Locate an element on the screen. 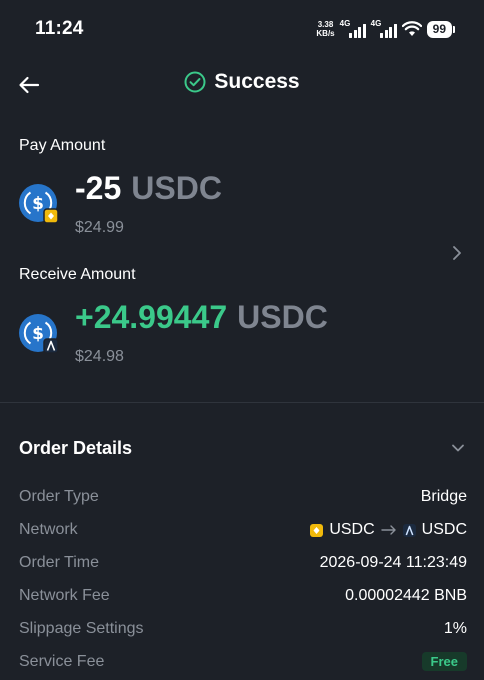 This screenshot has height=680, width=484. status-icons: 3.38 KB/s 4G 4G 99 is located at coordinates (386, 29).